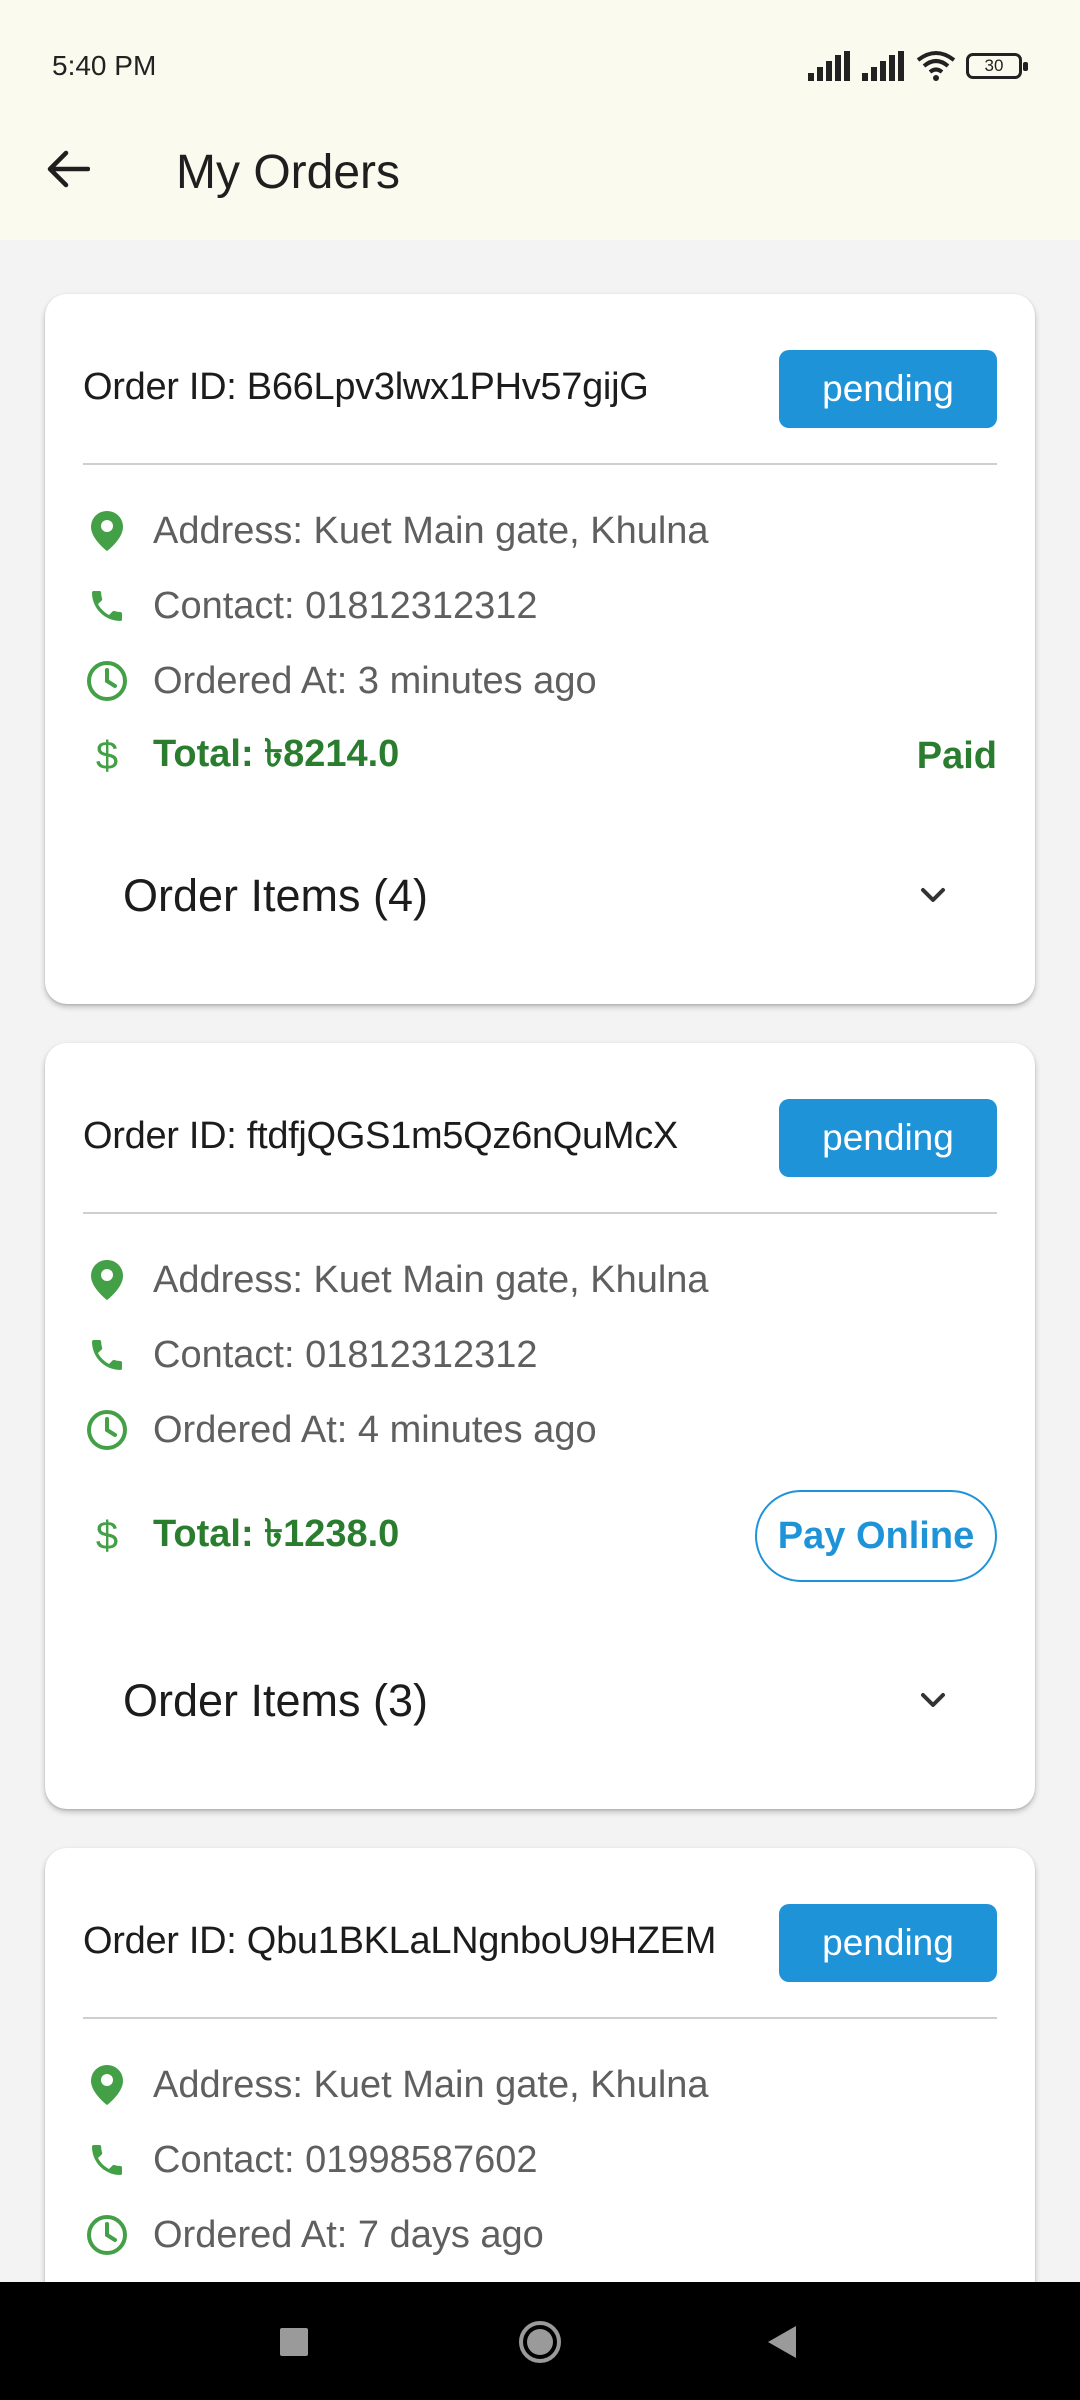  I want to click on home-circle-icon, so click(540, 2342).